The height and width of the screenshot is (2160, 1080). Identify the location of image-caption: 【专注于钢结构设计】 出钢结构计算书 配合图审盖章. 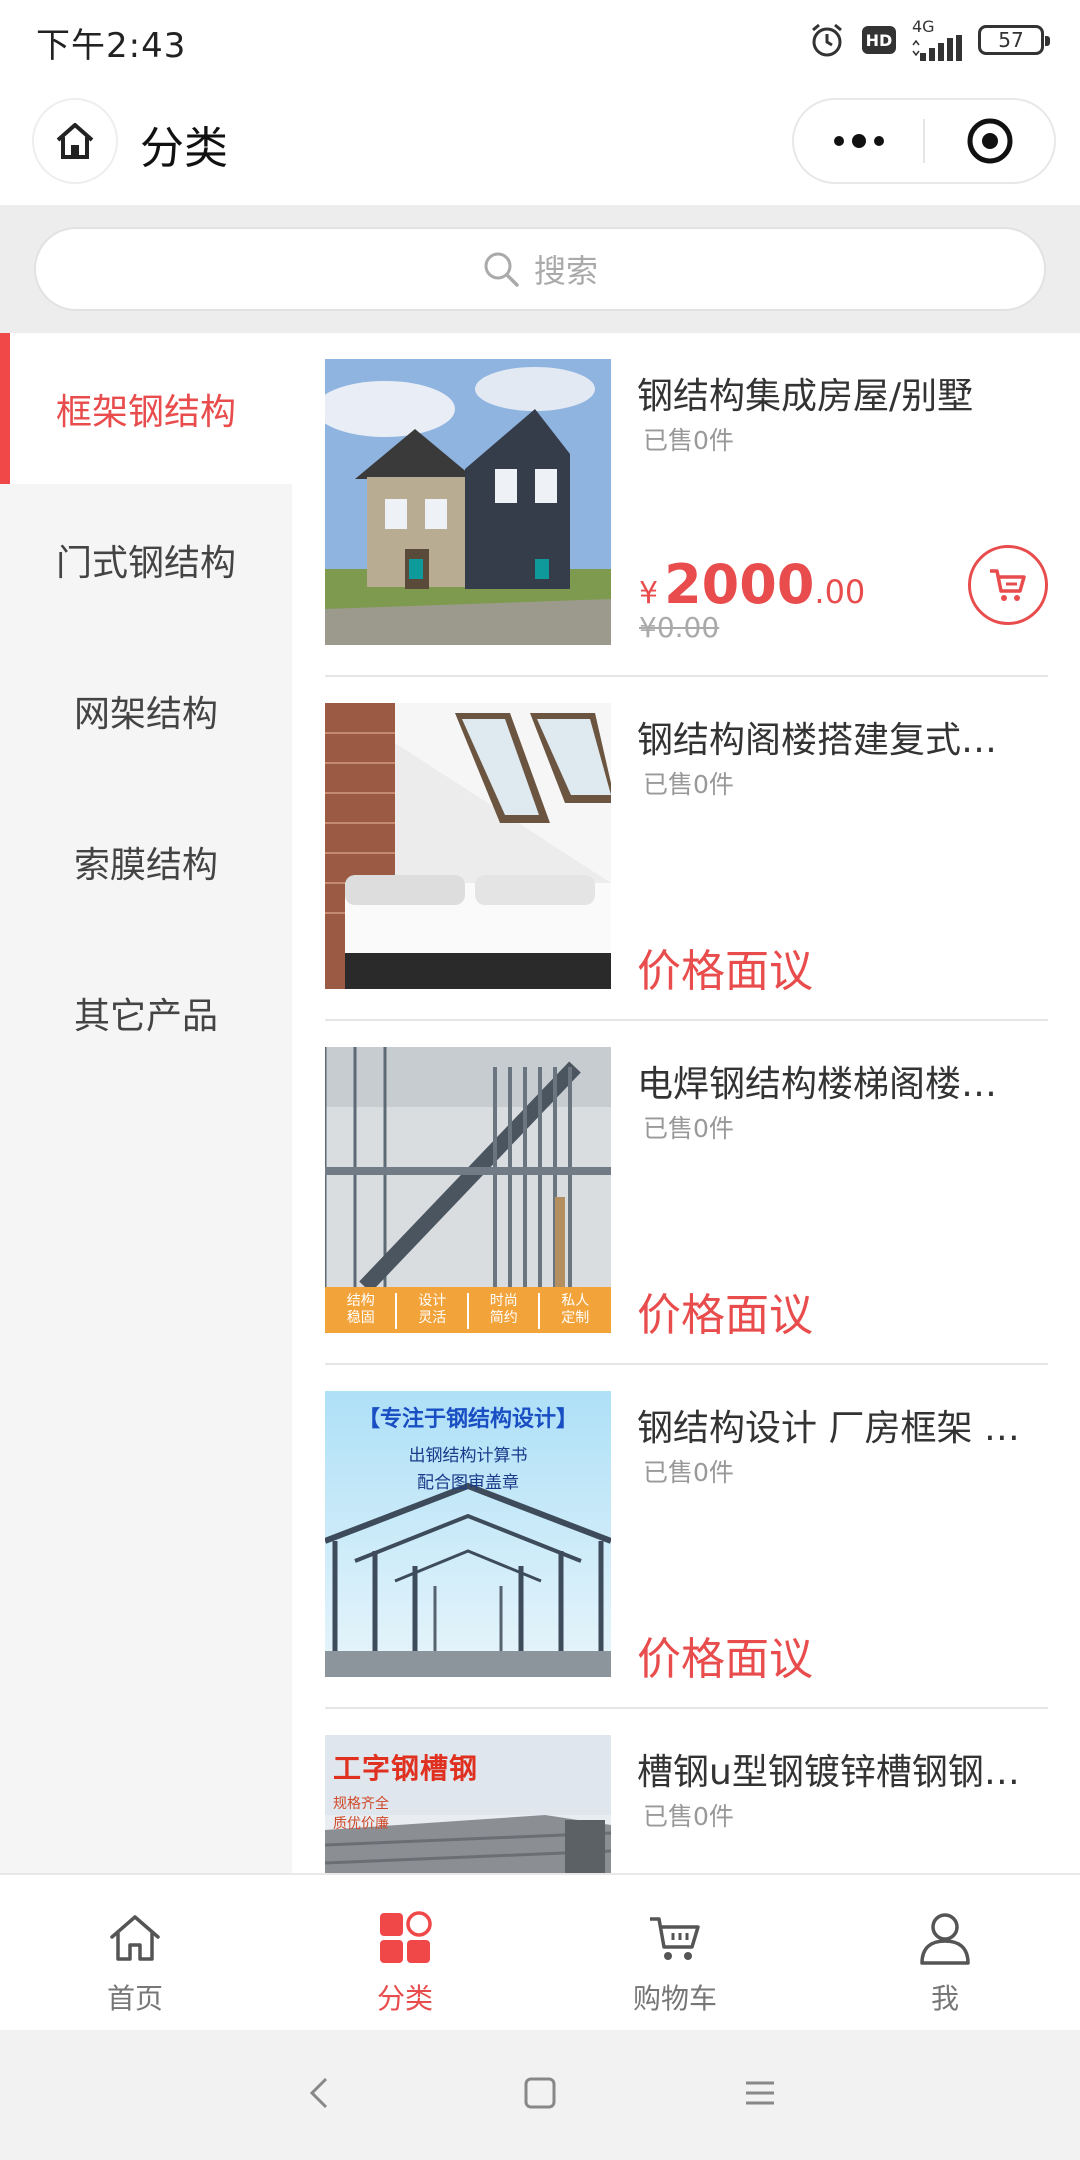
(468, 1447).